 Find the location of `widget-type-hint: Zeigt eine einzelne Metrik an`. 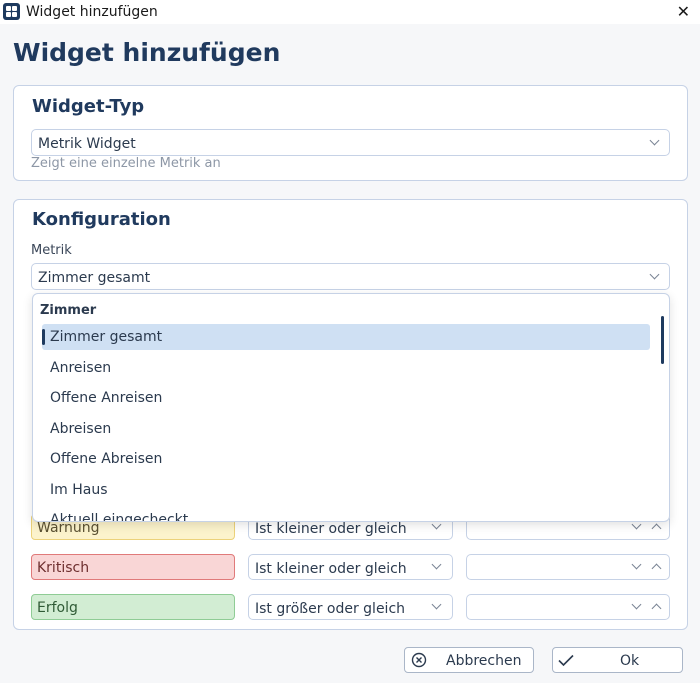

widget-type-hint: Zeigt eine einzelne Metrik an is located at coordinates (126, 163).